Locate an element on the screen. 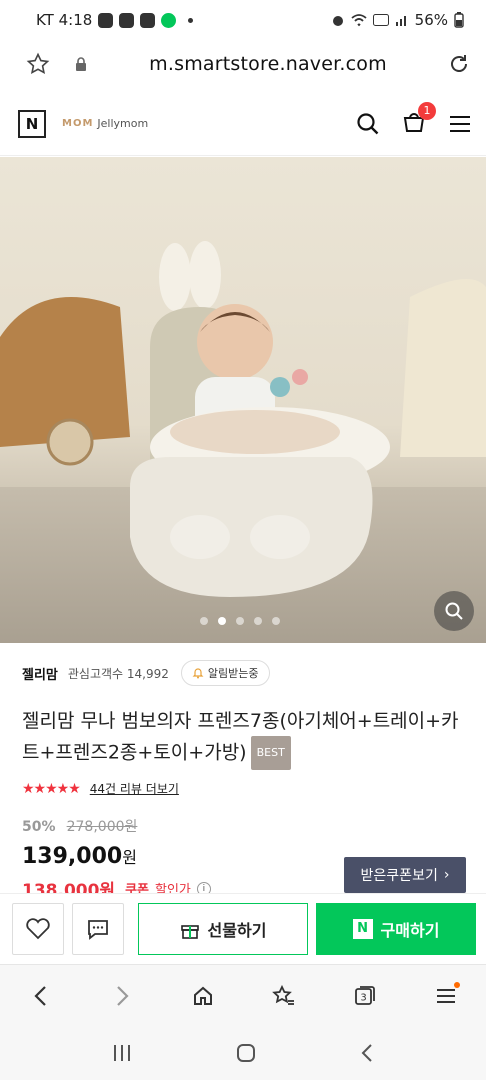 The width and height of the screenshot is (486, 1080). talk-button is located at coordinates (98, 928).